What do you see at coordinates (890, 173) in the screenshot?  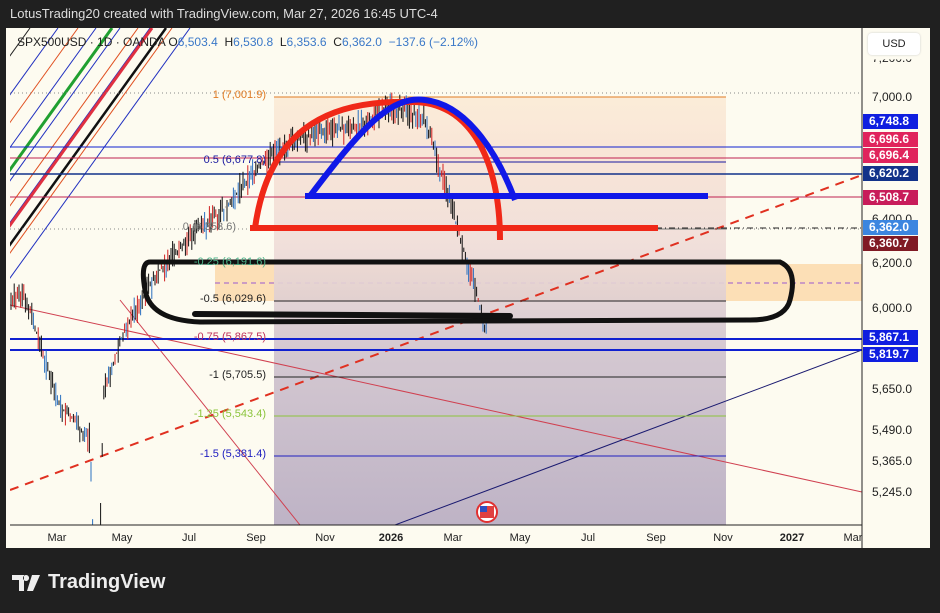 I see `price-badge: 6,620.2` at bounding box center [890, 173].